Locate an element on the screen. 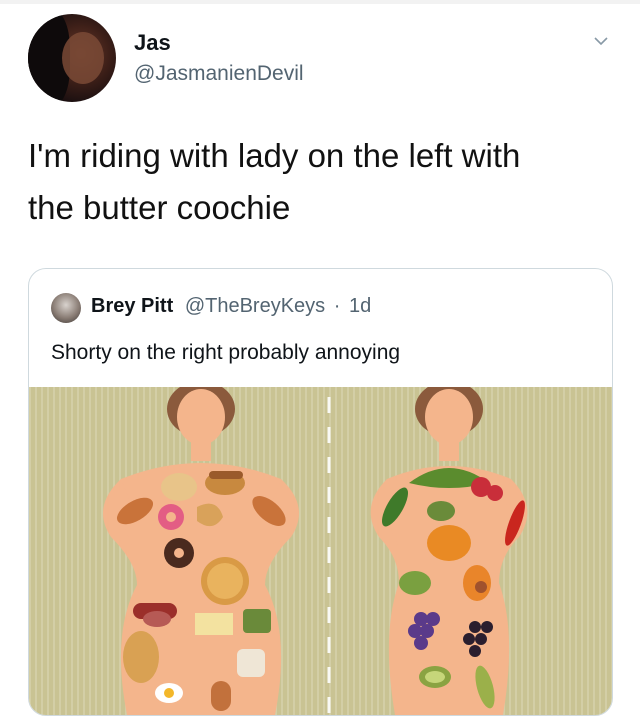 The image size is (640, 721). quoted-timestamp: 1d is located at coordinates (360, 306).